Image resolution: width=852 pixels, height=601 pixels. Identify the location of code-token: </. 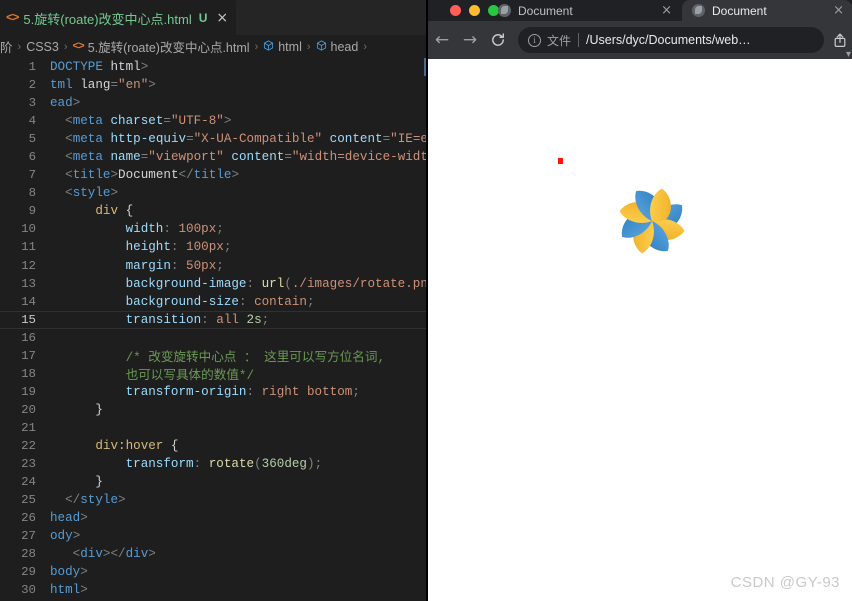
(186, 175).